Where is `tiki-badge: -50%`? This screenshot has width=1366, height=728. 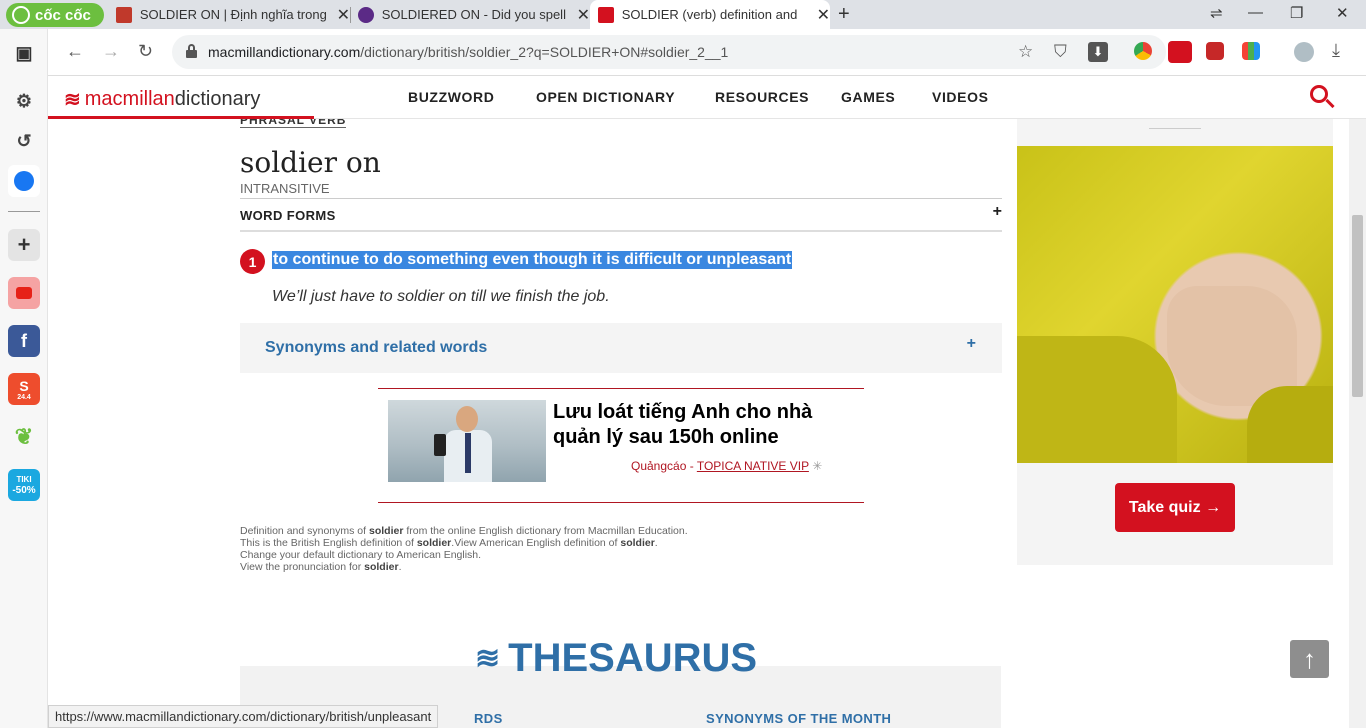
tiki-badge: -50% is located at coordinates (24, 490).